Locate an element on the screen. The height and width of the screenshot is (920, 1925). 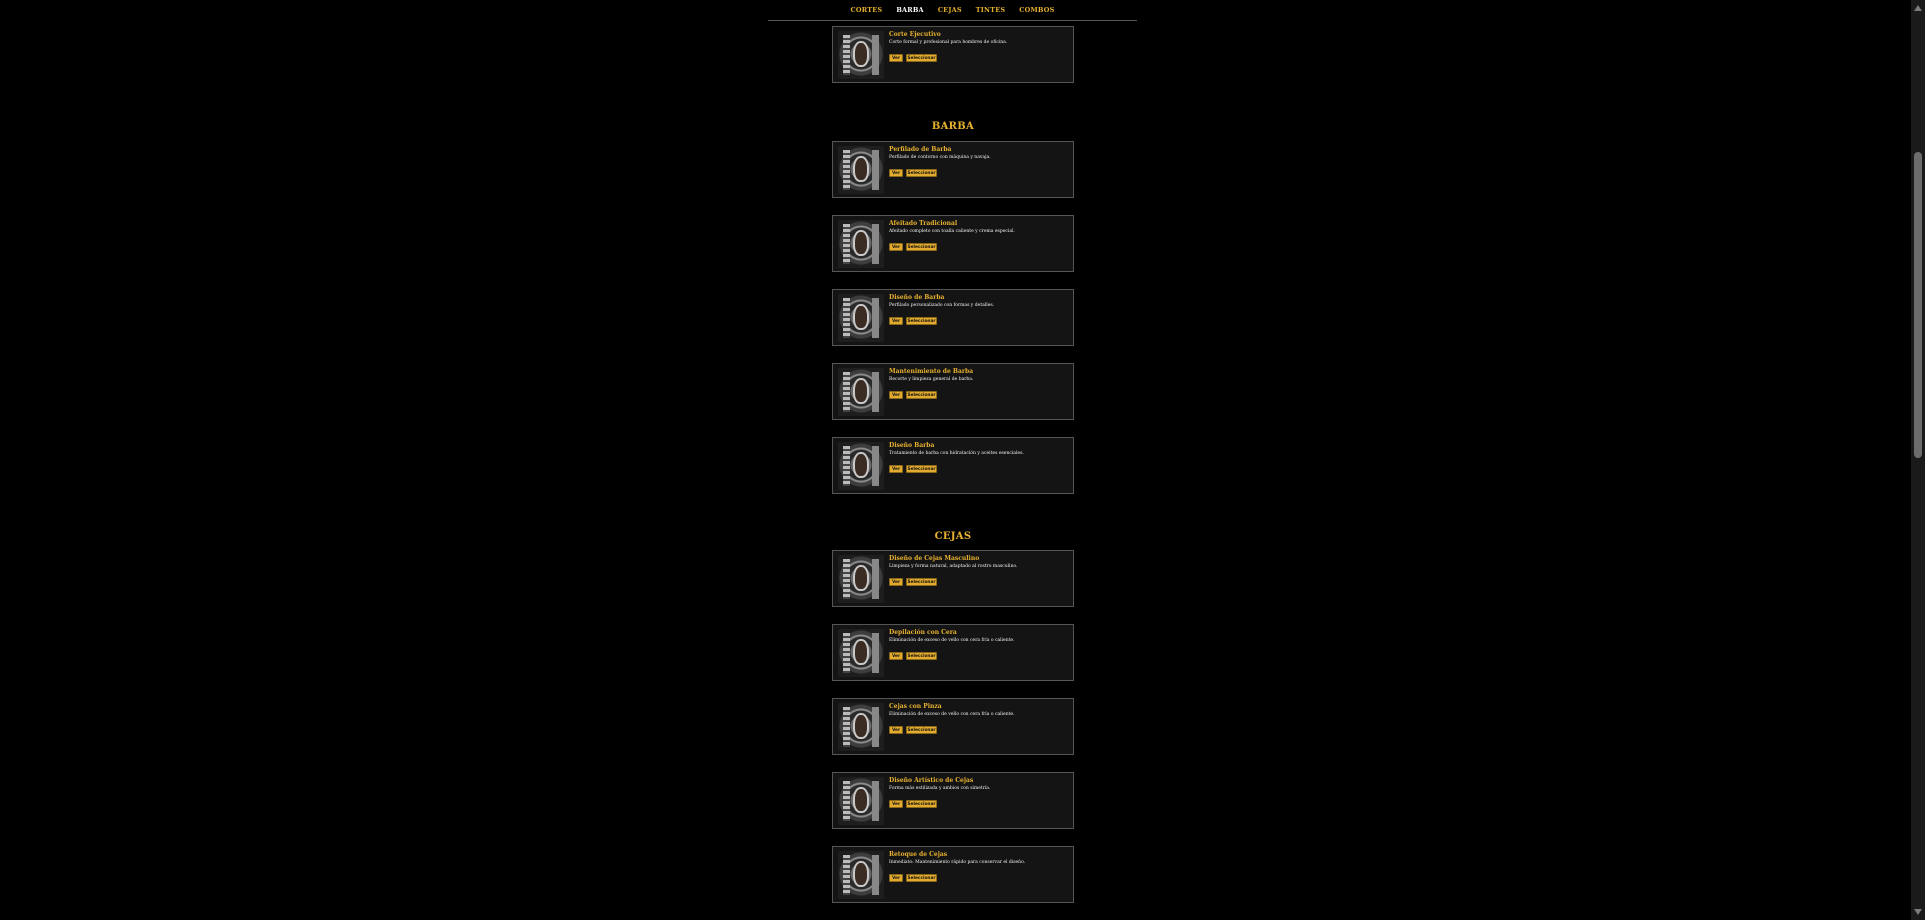
service-name: Diseño de Barba is located at coordinates (917, 297).